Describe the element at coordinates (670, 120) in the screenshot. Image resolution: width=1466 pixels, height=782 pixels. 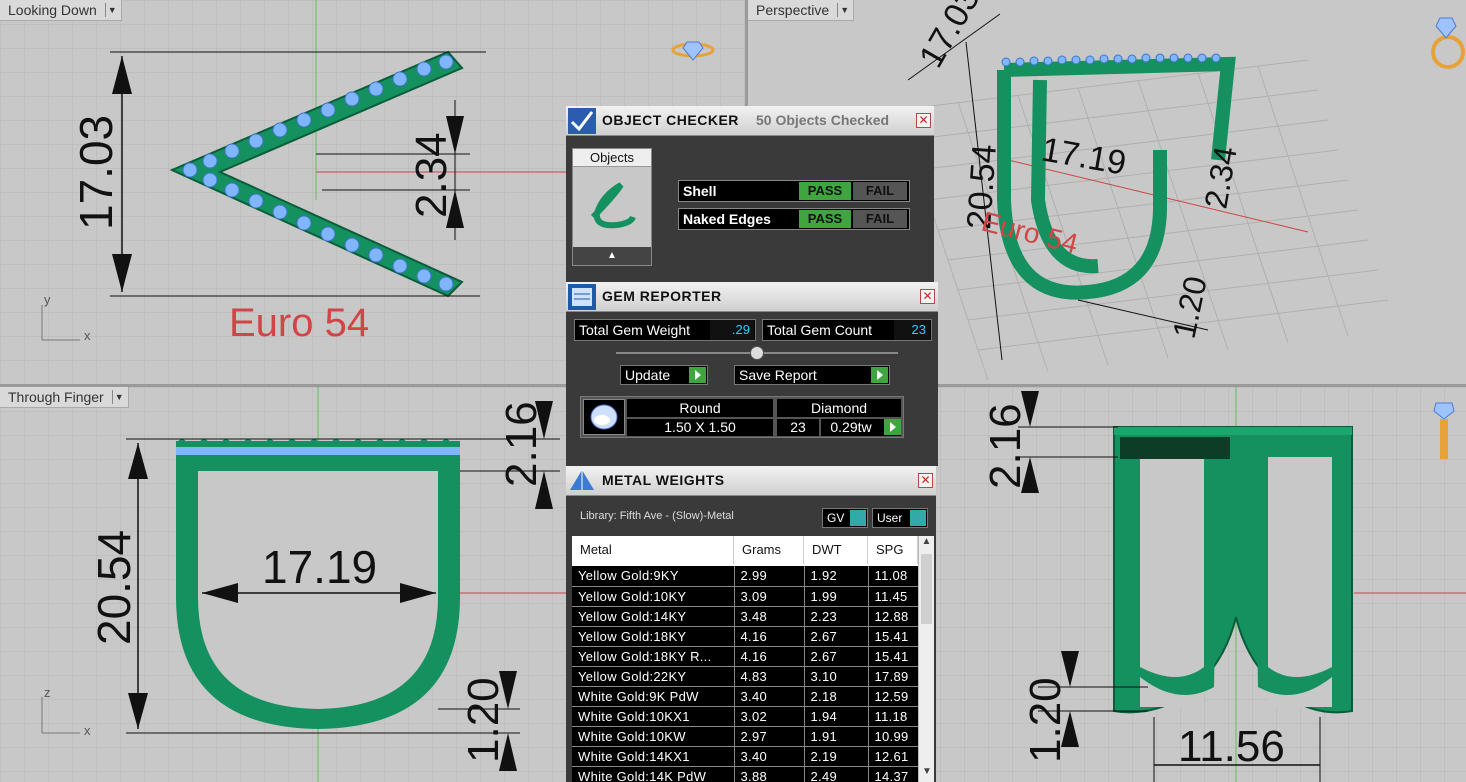
I see `panel-title: OBJECT CHECKER` at that location.